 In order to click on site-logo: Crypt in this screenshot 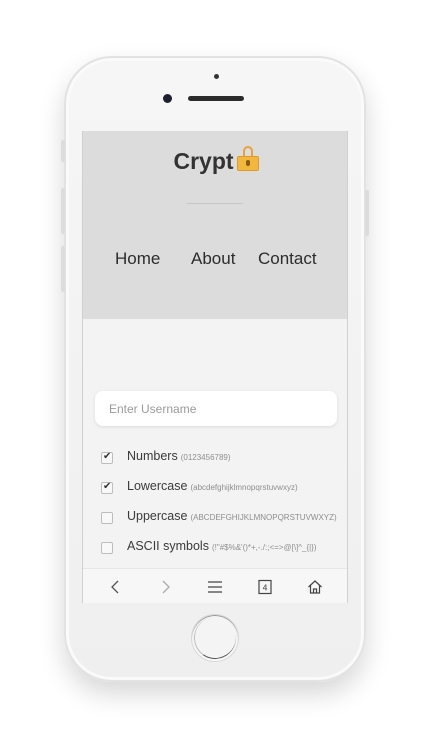, I will do `click(215, 160)`.